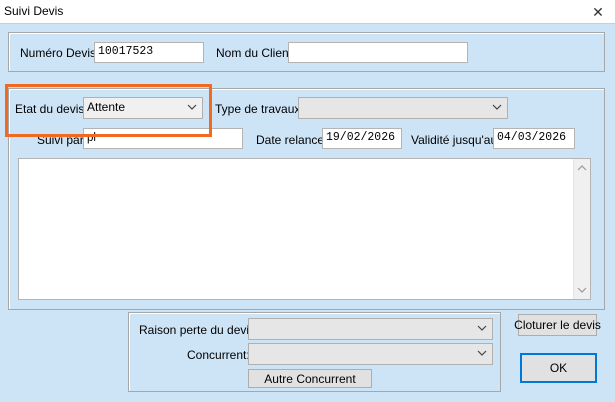 The image size is (615, 402). What do you see at coordinates (558, 368) in the screenshot?
I see `ok-button: OK` at bounding box center [558, 368].